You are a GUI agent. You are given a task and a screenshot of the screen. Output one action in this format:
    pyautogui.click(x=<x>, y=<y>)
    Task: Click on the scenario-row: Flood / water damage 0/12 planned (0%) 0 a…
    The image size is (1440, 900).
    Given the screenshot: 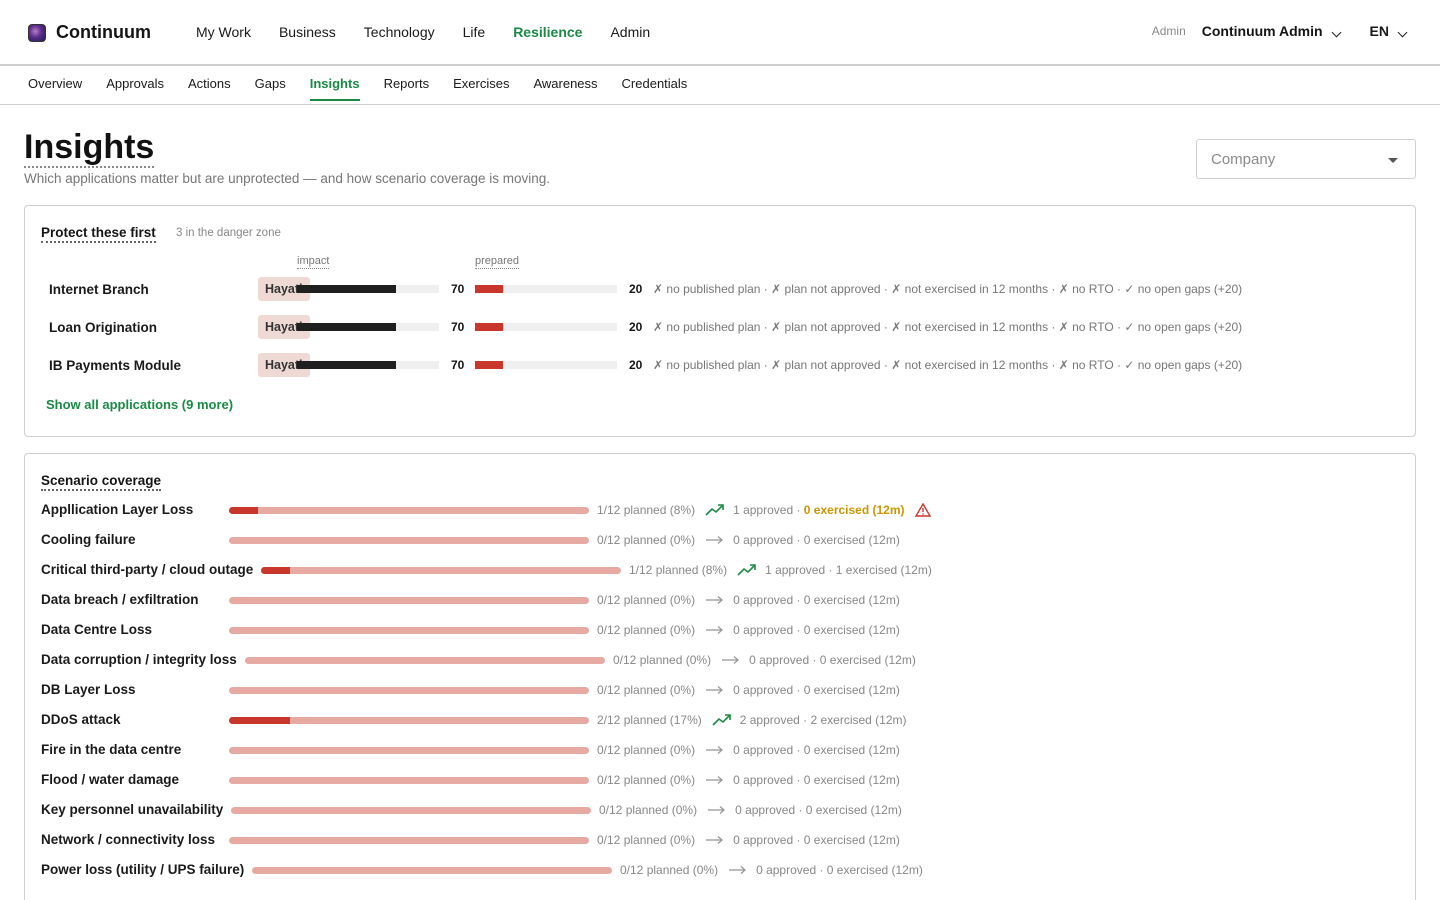 What is the action you would take?
    pyautogui.click(x=721, y=780)
    